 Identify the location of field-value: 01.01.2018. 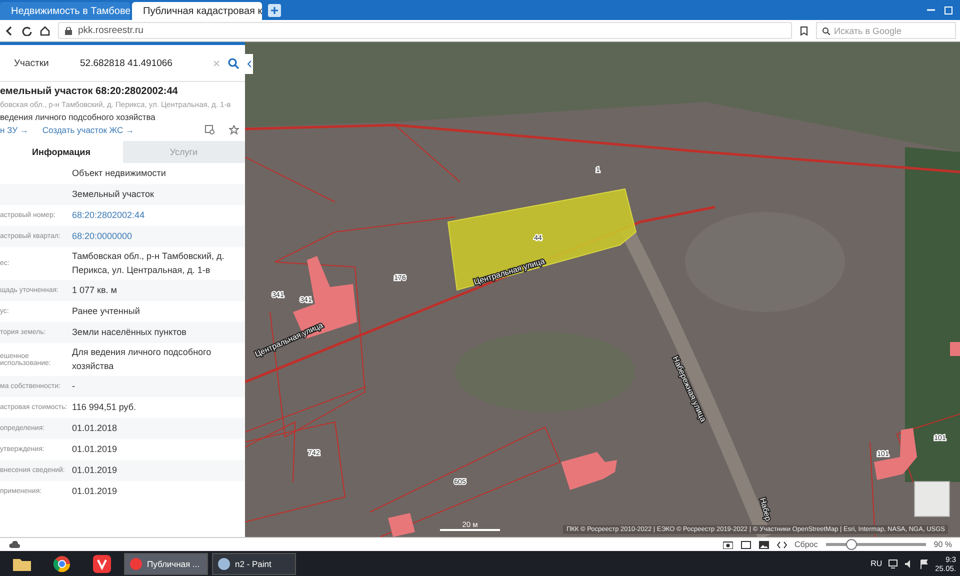
(95, 428).